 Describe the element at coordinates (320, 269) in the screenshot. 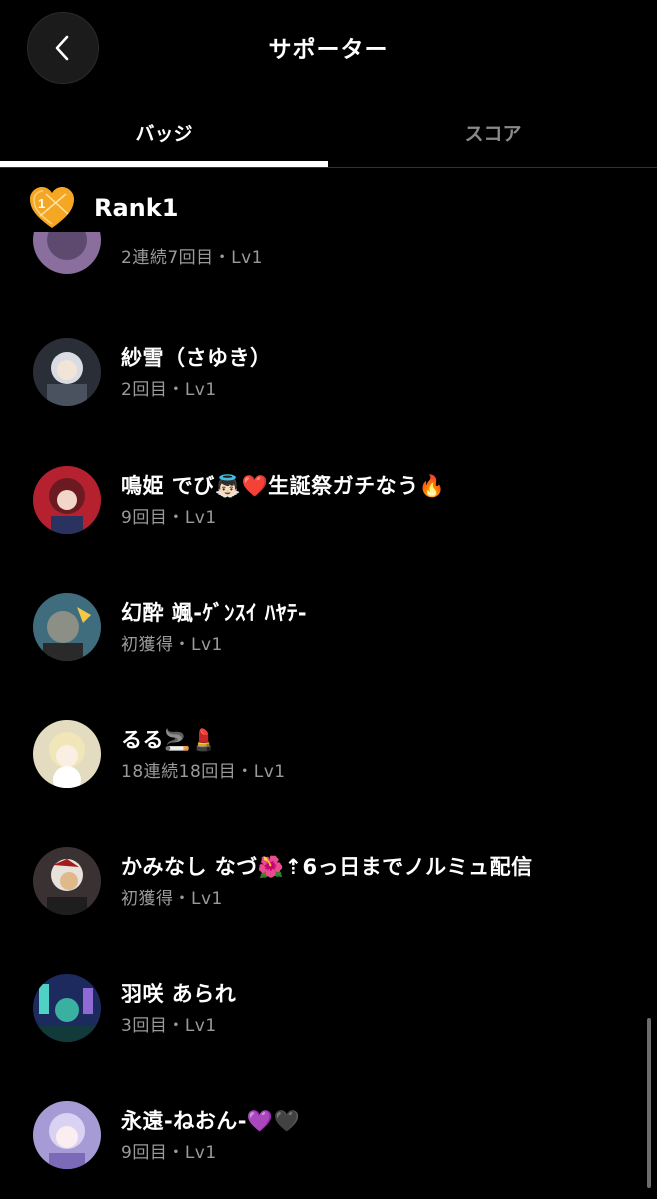

I see `list-item: 2連続7回目・Lv1` at that location.